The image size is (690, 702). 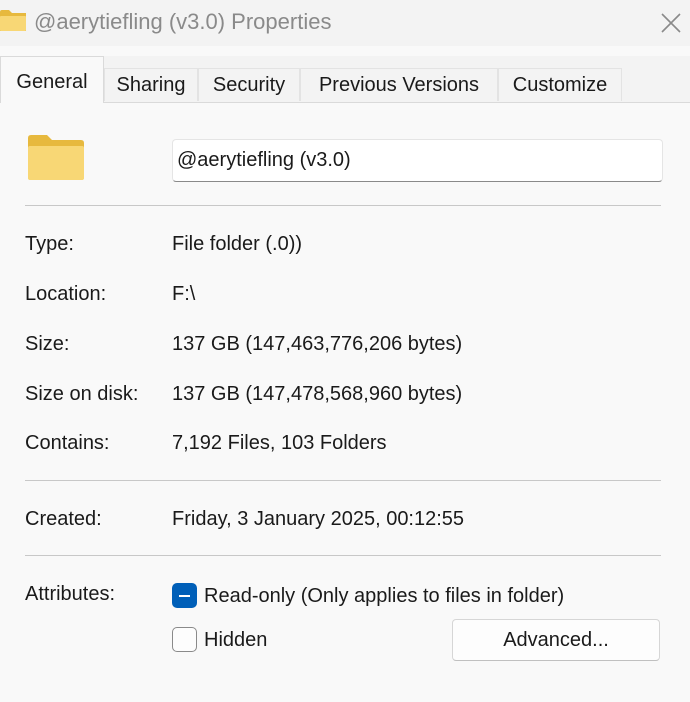 What do you see at coordinates (63, 519) in the screenshot?
I see `created-label: Created:` at bounding box center [63, 519].